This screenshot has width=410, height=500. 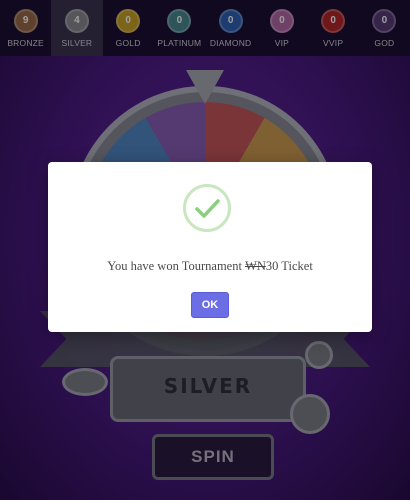 I want to click on ok-button: OK, so click(x=210, y=305).